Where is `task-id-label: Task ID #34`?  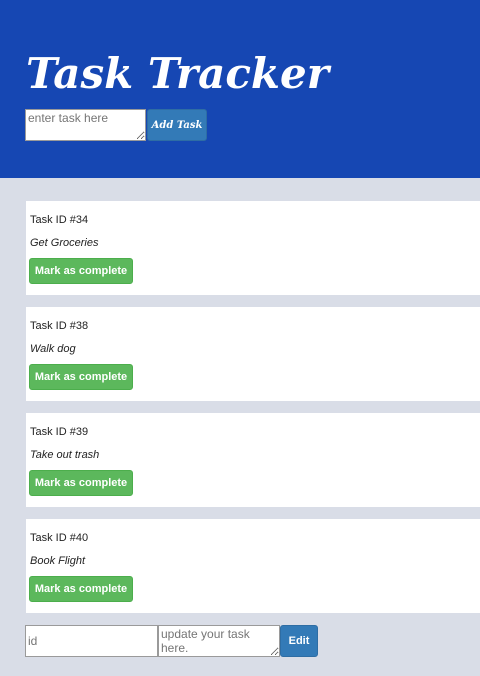
task-id-label: Task ID #34 is located at coordinates (59, 220).